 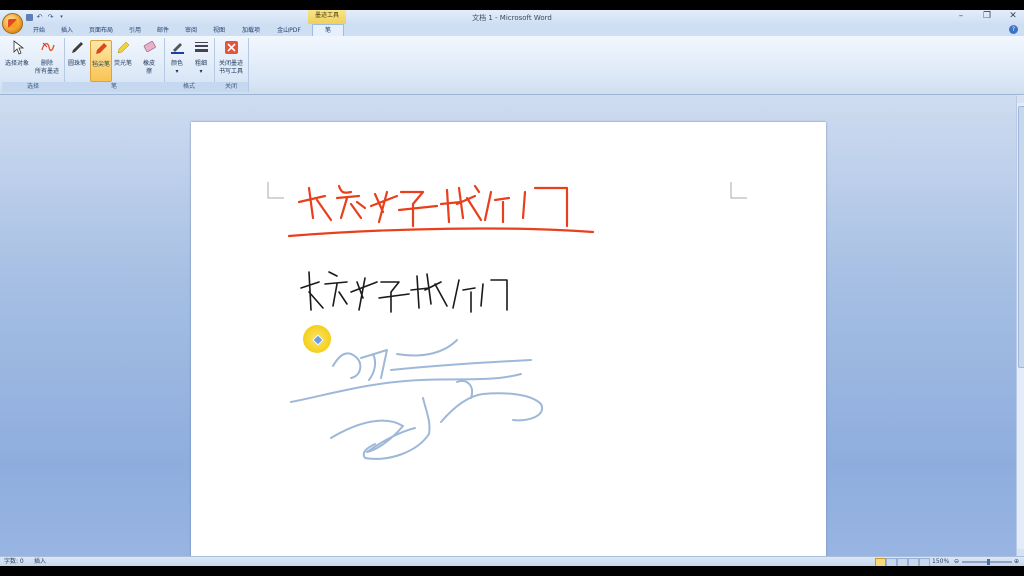 What do you see at coordinates (149, 47) in the screenshot?
I see `eraser-icon` at bounding box center [149, 47].